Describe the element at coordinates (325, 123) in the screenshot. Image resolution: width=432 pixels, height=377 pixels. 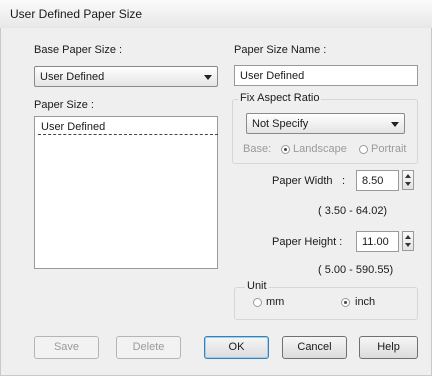
I see `fix-aspect-ratio-dropdown: Not Specify` at that location.